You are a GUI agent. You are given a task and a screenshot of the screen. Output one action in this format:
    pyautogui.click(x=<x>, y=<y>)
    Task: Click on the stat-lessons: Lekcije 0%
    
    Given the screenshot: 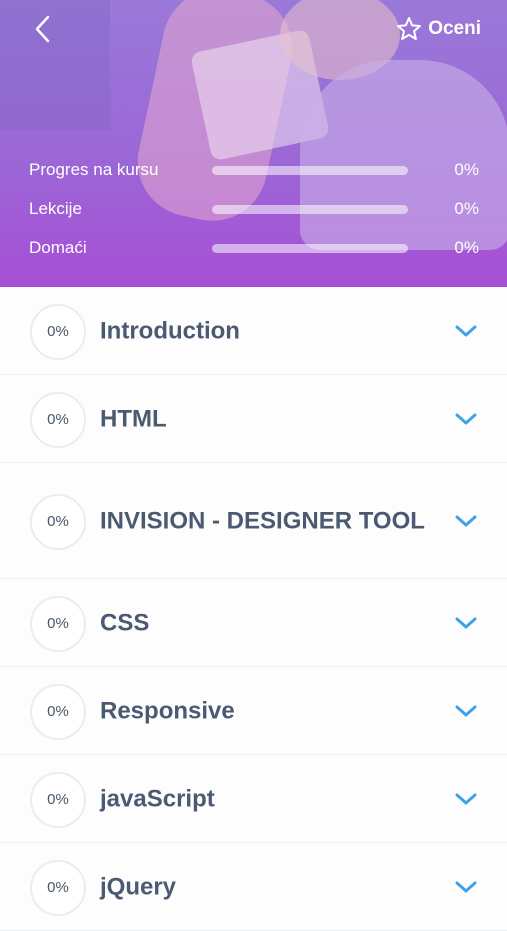 What is the action you would take?
    pyautogui.click(x=253, y=214)
    